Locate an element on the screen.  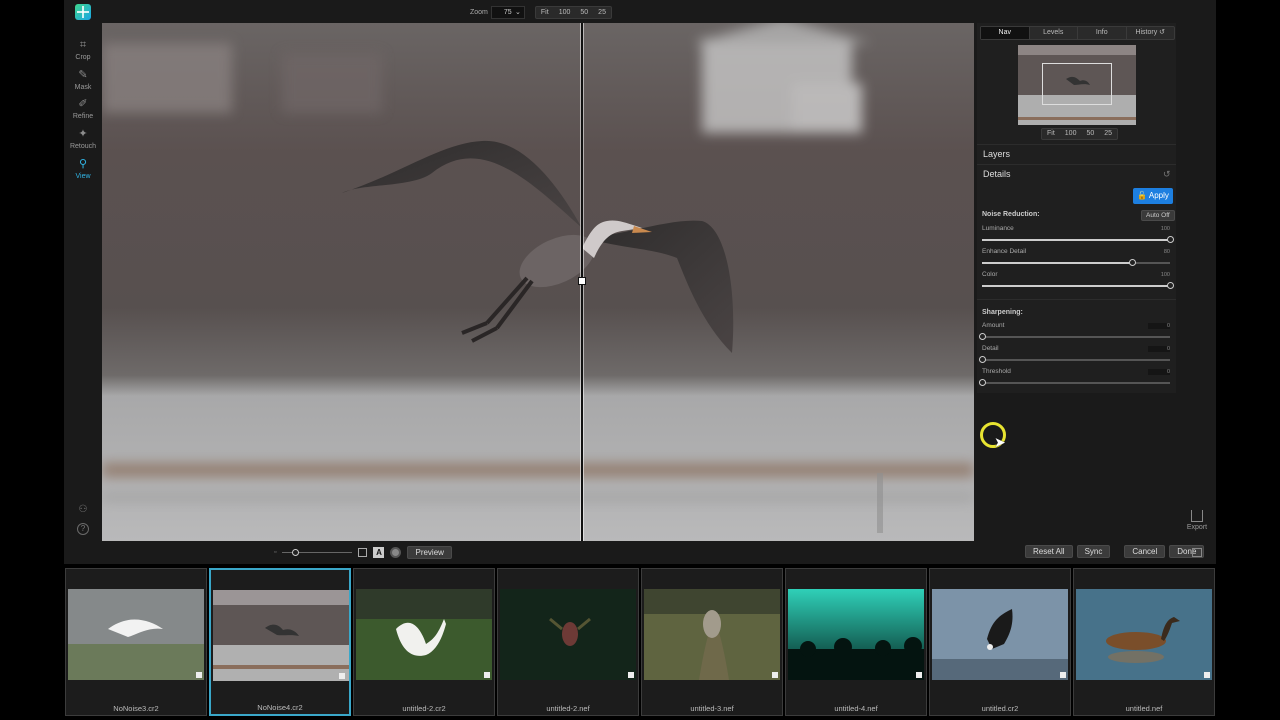
export-icon is located at coordinates (1197, 516).